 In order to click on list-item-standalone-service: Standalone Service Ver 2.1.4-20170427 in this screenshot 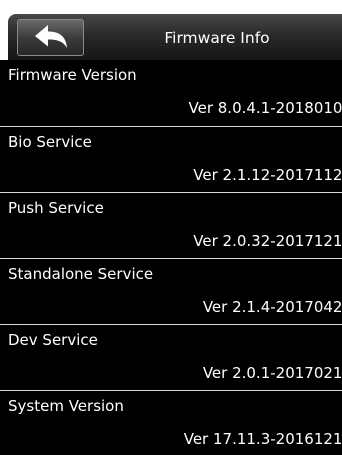, I will do `click(171, 291)`.